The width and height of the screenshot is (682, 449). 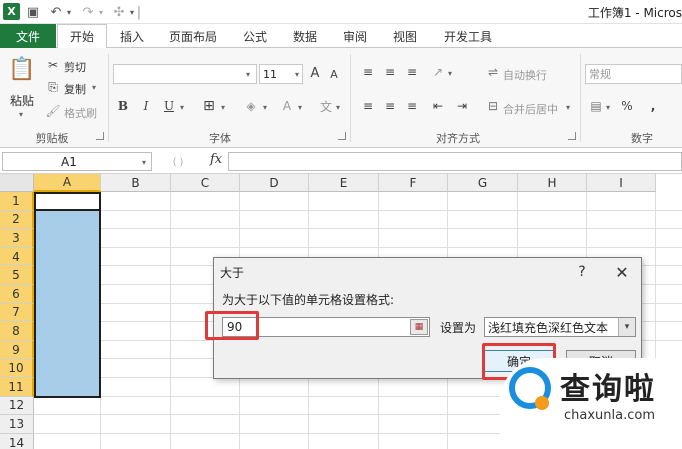 I want to click on column-header-b: B, so click(x=136, y=183).